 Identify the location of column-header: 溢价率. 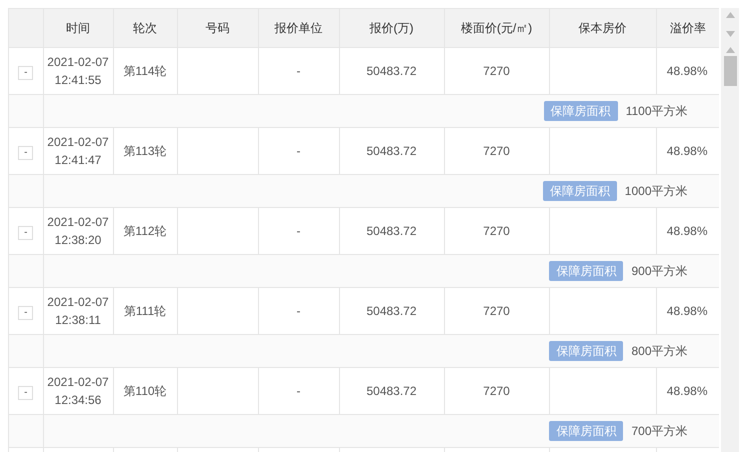
(688, 27).